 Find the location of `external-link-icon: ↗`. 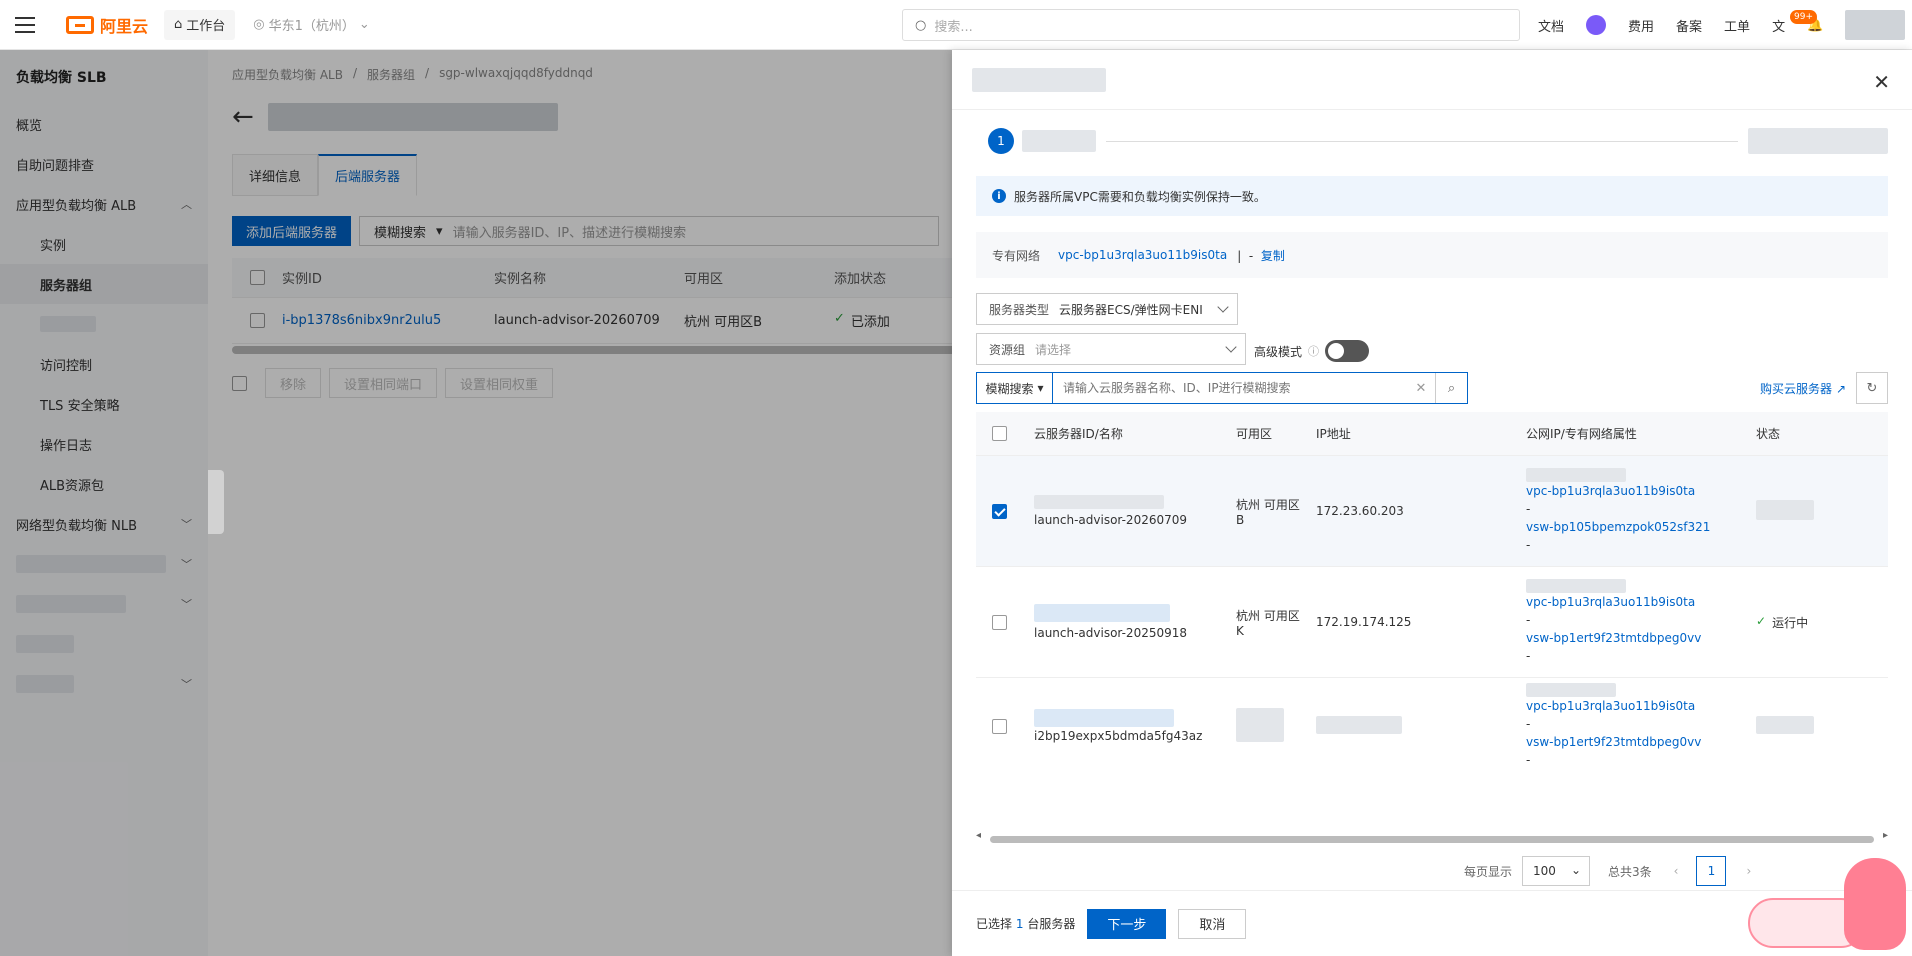

external-link-icon: ↗ is located at coordinates (1841, 388).